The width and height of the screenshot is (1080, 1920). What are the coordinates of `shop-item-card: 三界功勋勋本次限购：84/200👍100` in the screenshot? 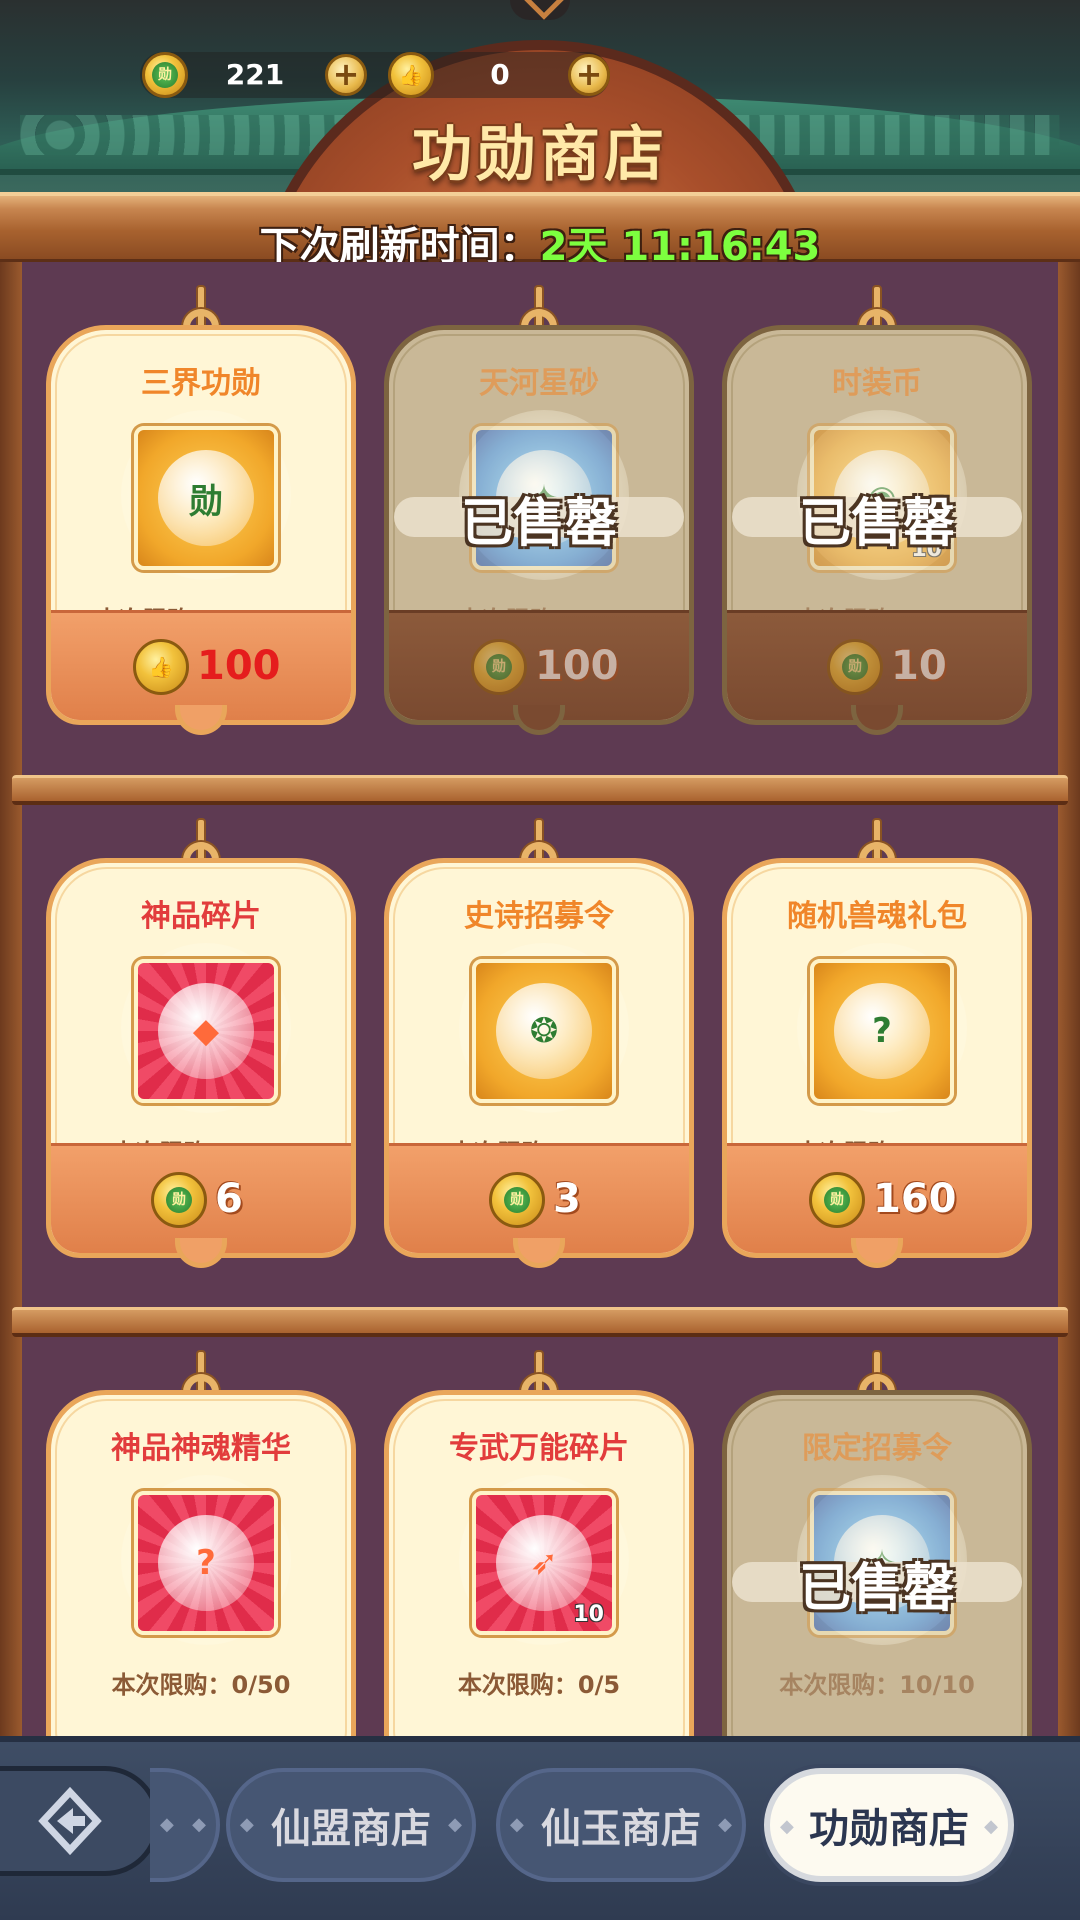 It's located at (201, 515).